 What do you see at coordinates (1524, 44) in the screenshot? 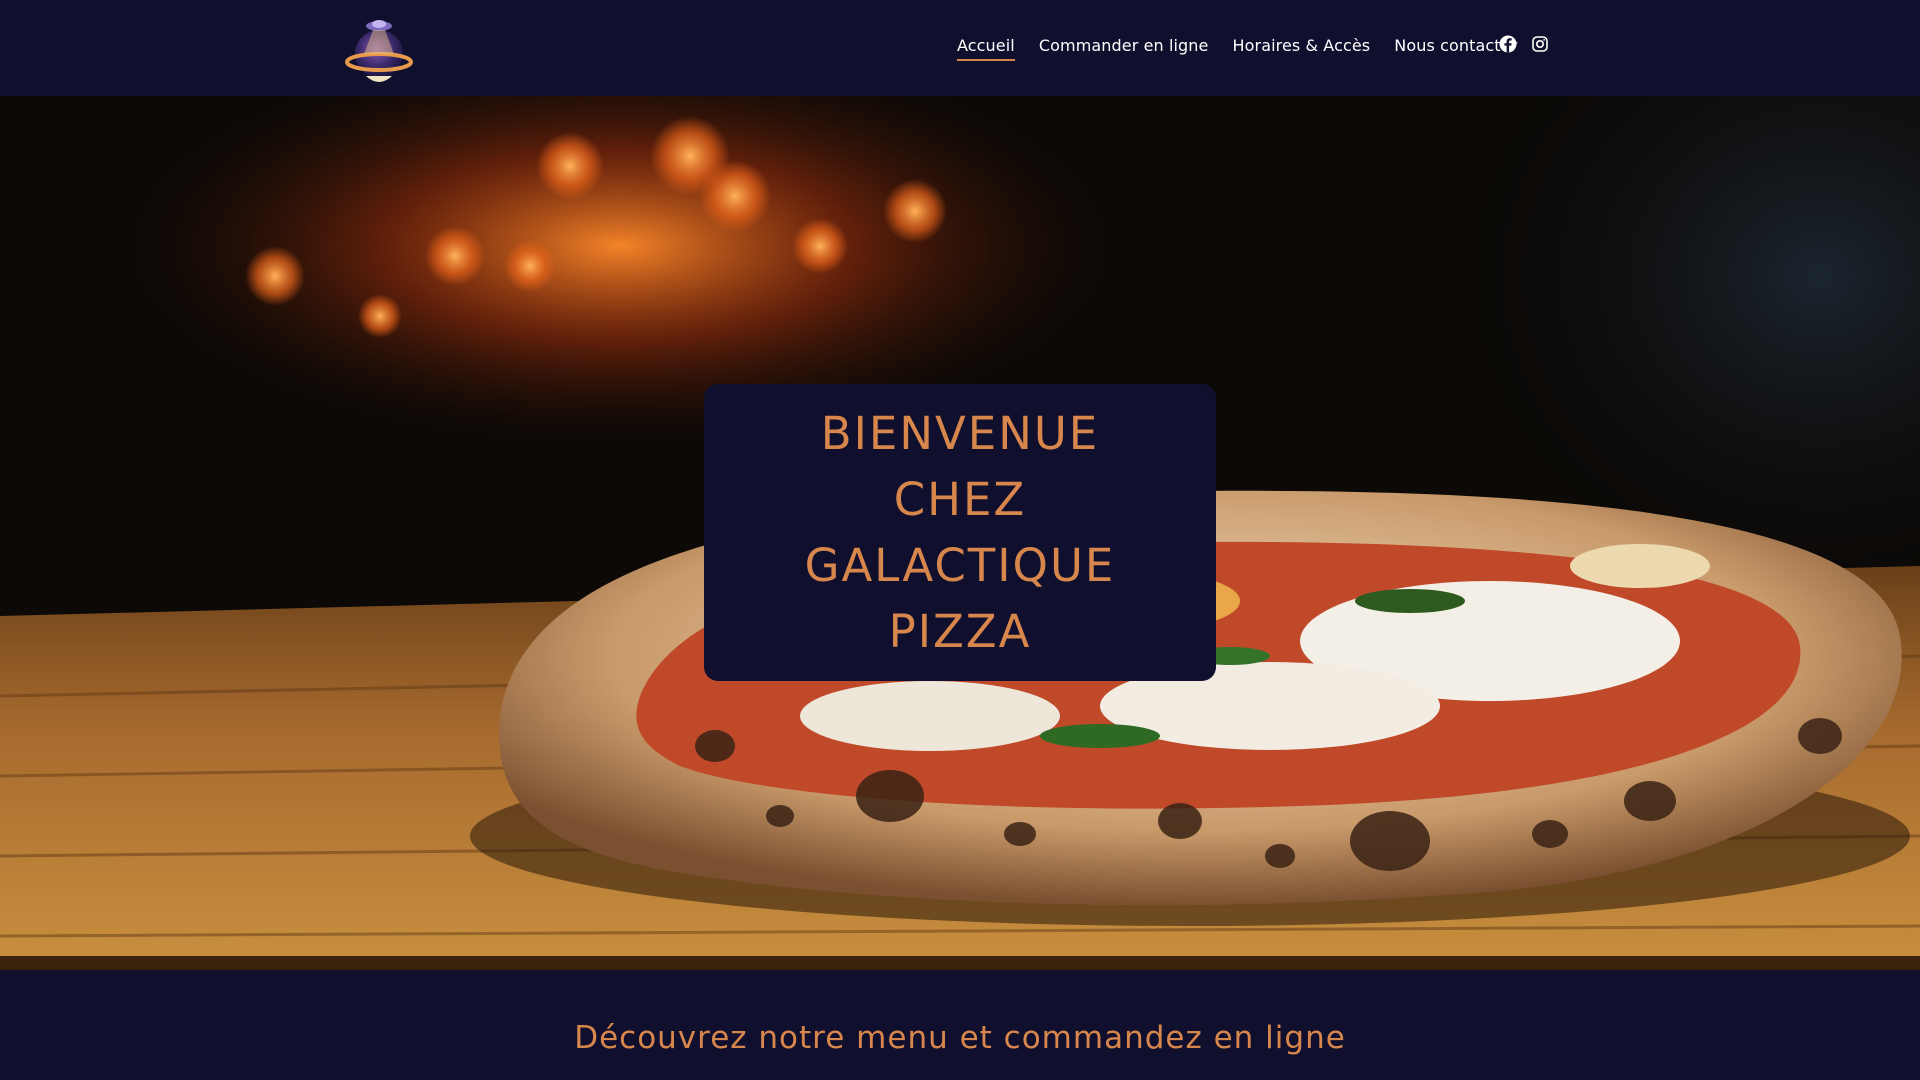
I see `social-links` at bounding box center [1524, 44].